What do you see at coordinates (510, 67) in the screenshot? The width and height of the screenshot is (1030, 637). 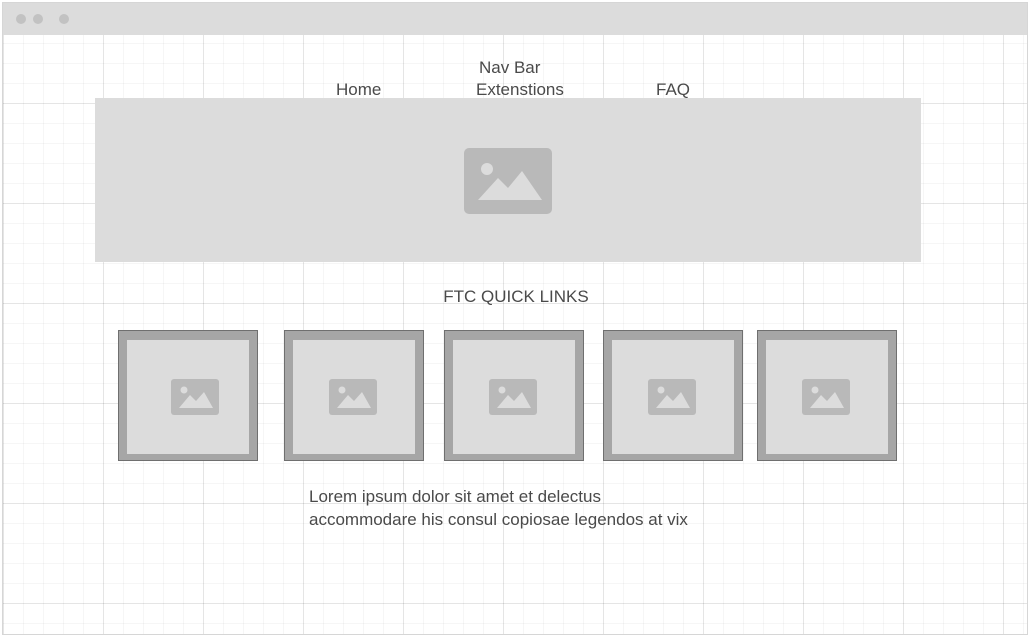 I see `nav-bar-title: Nav Bar` at bounding box center [510, 67].